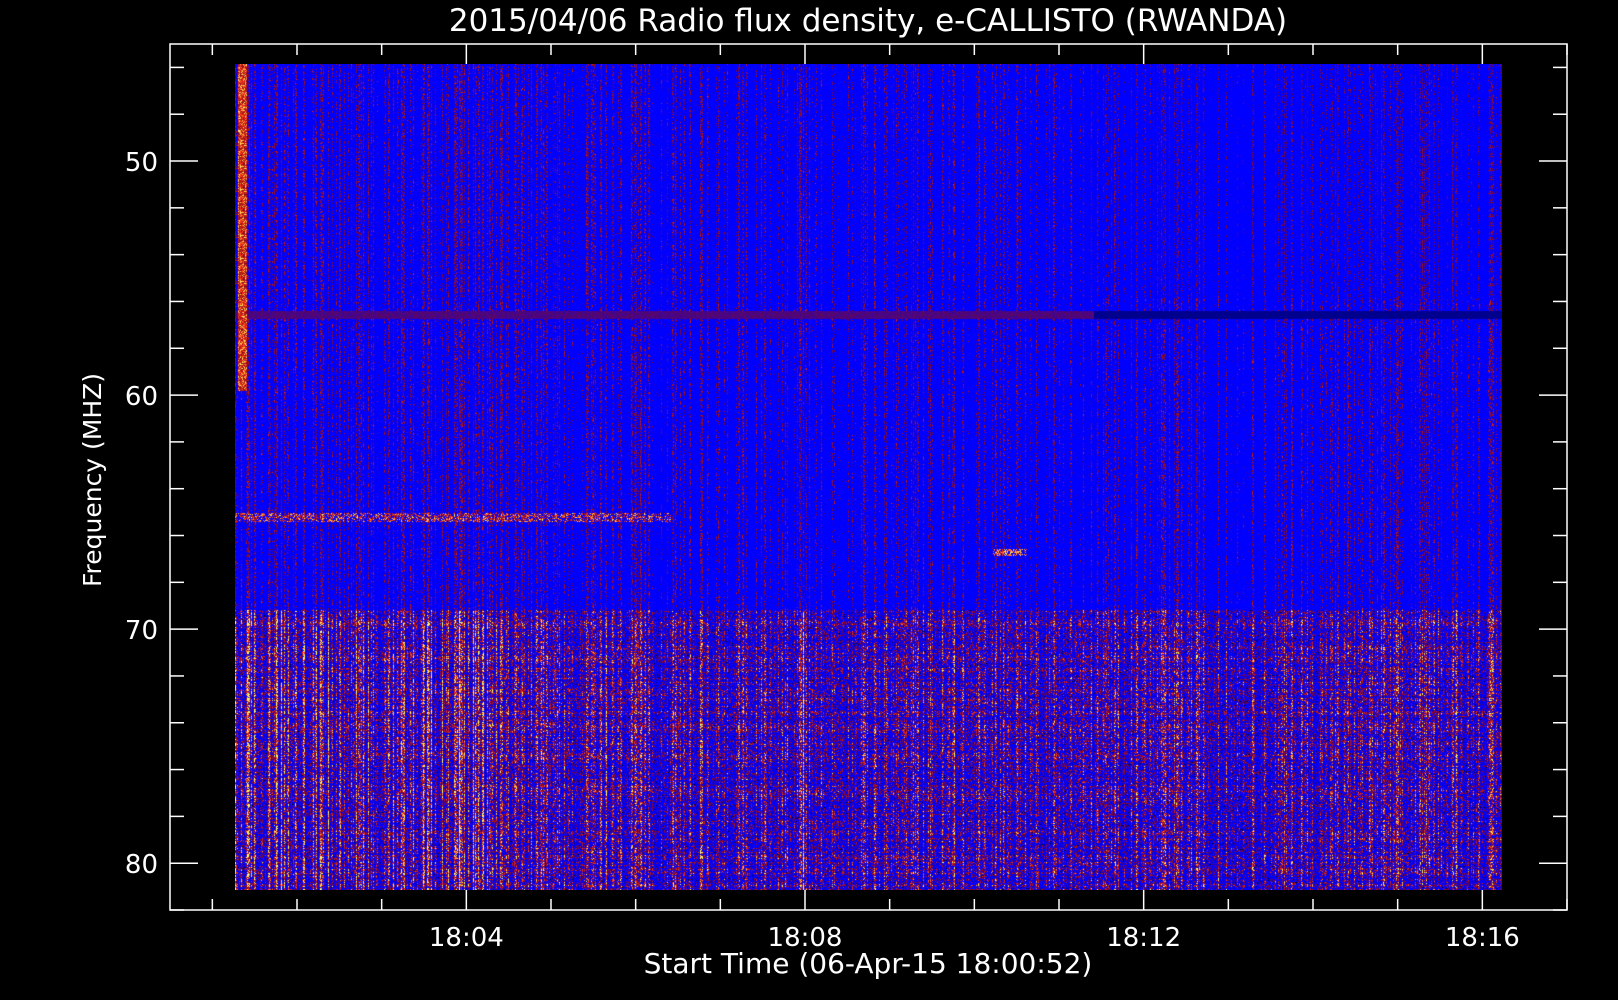  Describe the element at coordinates (141, 514) in the screenshot. I see `y-axis-tick-labels: 50 60 70 80` at that location.